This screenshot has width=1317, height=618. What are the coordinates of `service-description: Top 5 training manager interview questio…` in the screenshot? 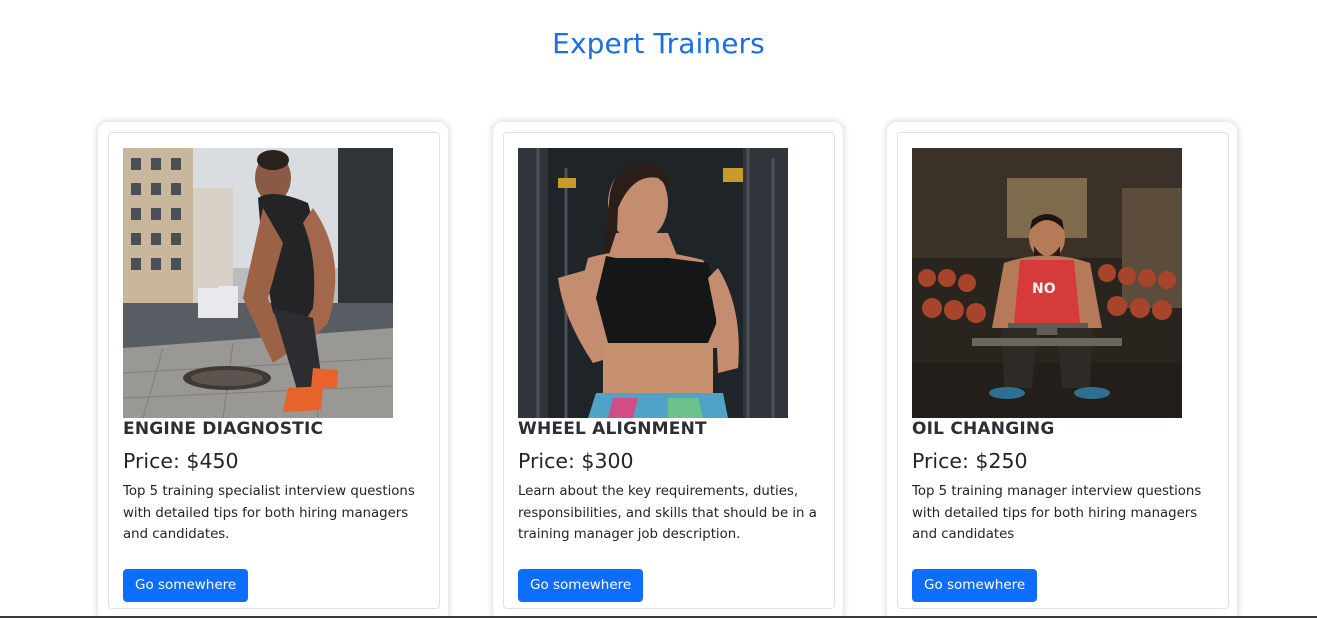 It's located at (1057, 513).